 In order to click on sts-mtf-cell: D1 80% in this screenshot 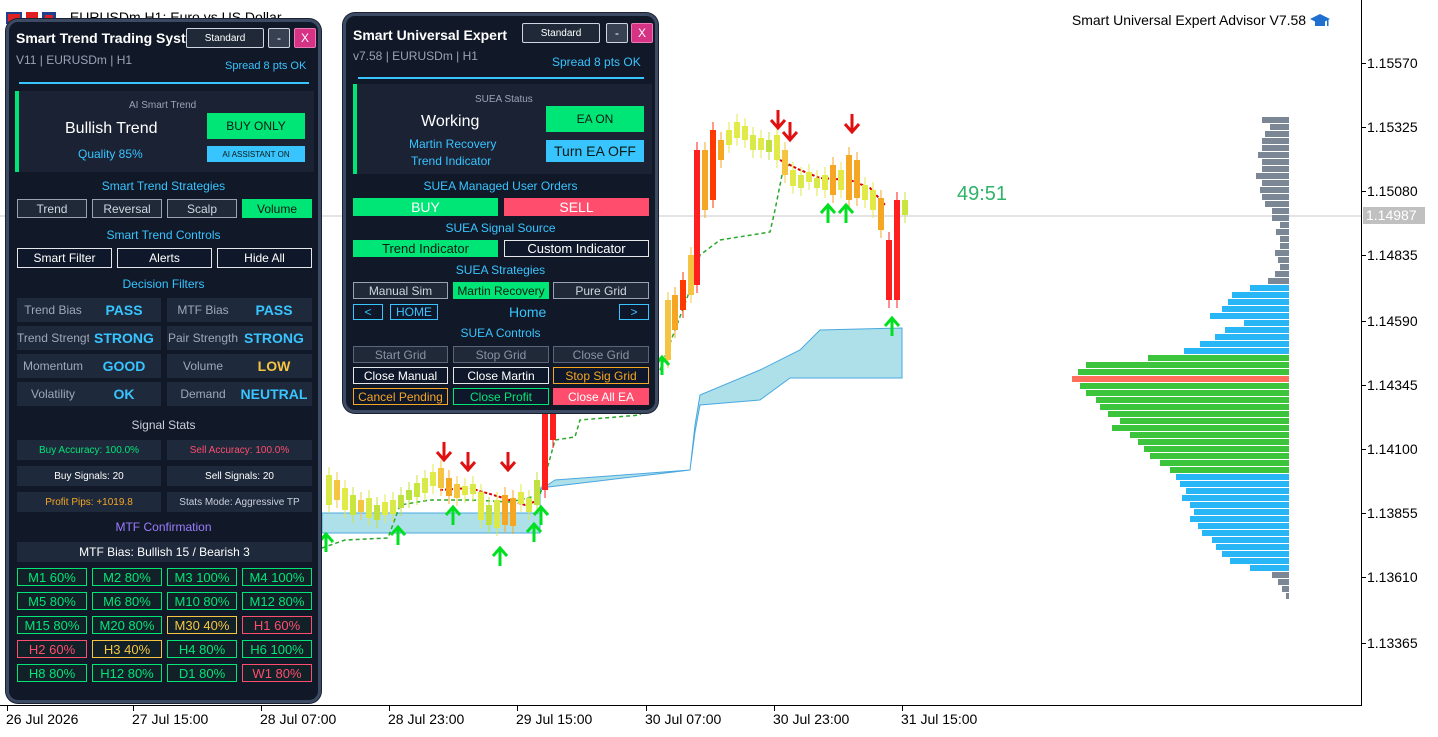, I will do `click(202, 673)`.